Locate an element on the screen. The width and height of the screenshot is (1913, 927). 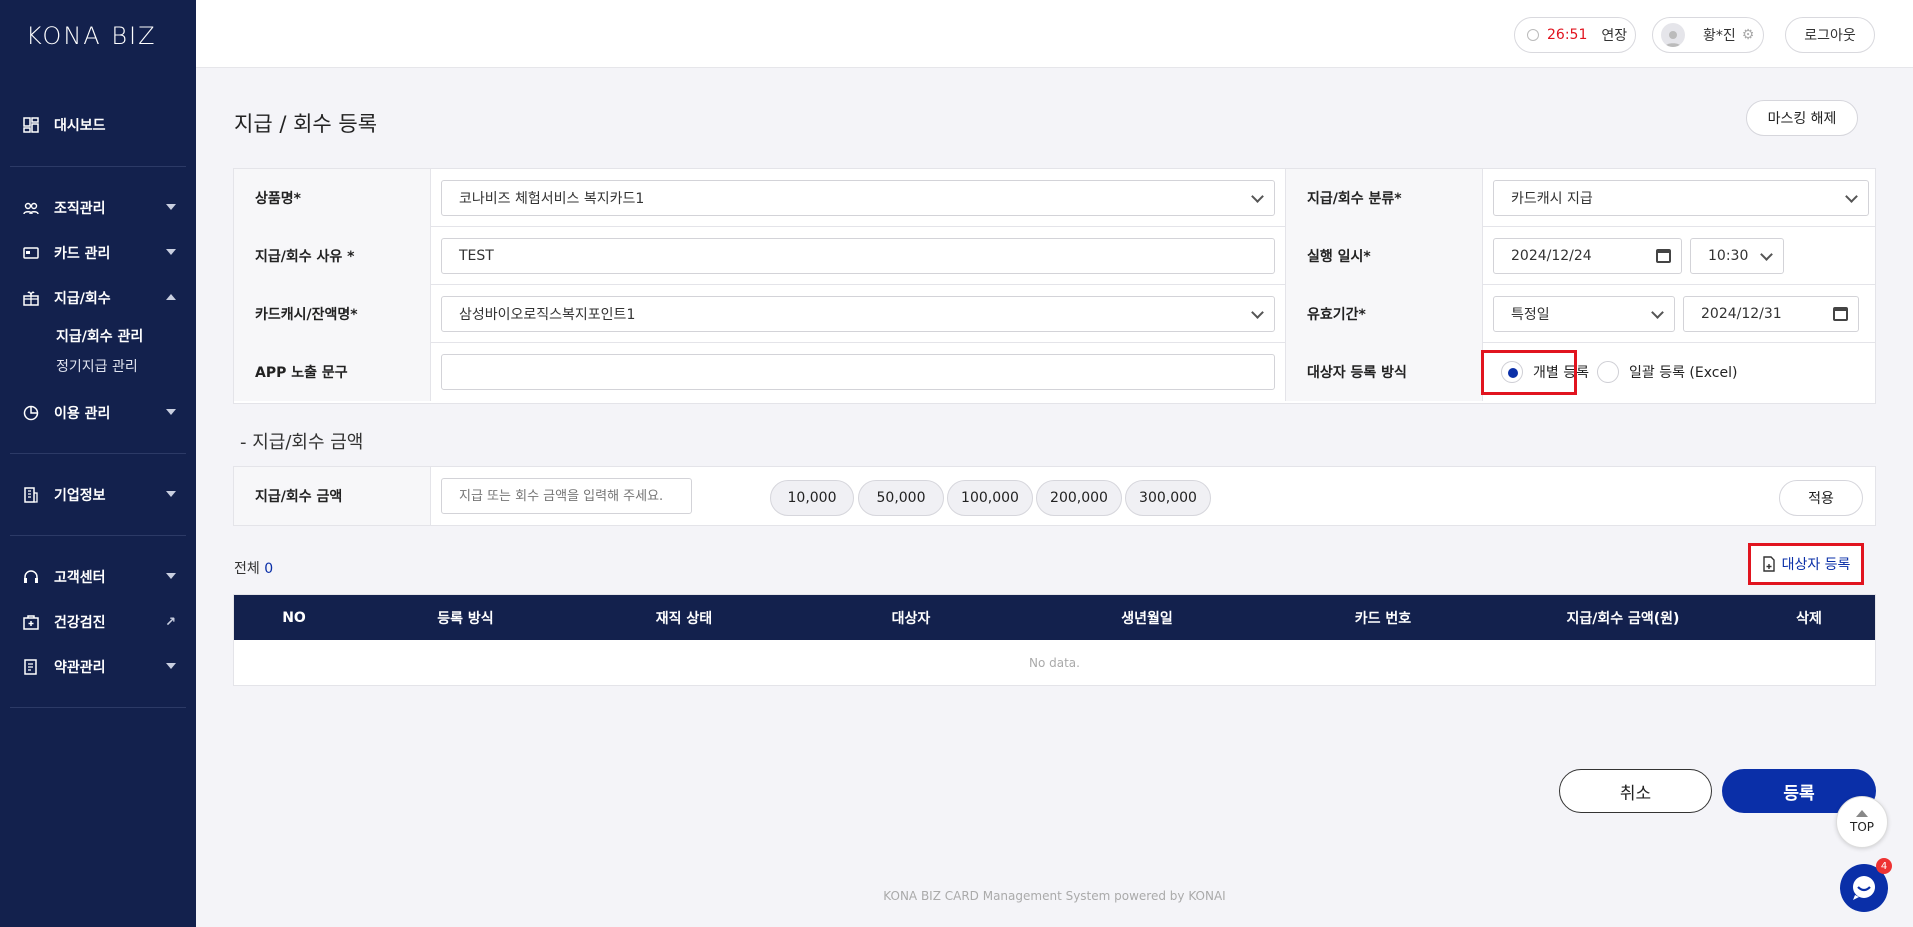
column-header-birthdate: 생년월일 is located at coordinates (1147, 618).